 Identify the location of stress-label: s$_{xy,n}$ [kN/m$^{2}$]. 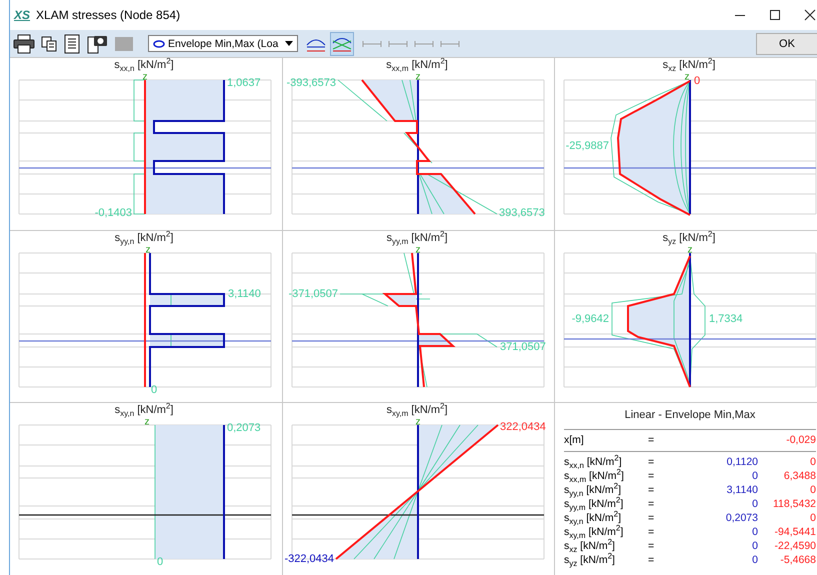
(593, 519).